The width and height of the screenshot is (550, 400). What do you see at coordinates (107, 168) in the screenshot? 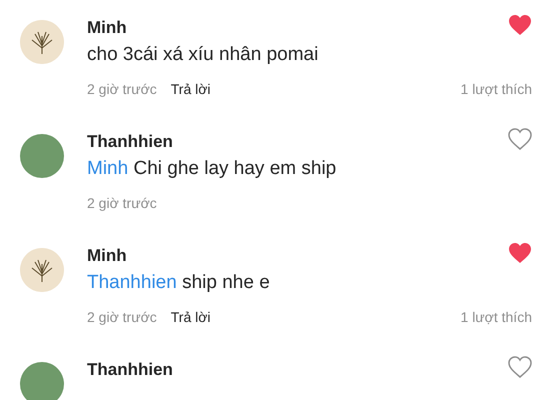
I see `mention-link: Minh` at bounding box center [107, 168].